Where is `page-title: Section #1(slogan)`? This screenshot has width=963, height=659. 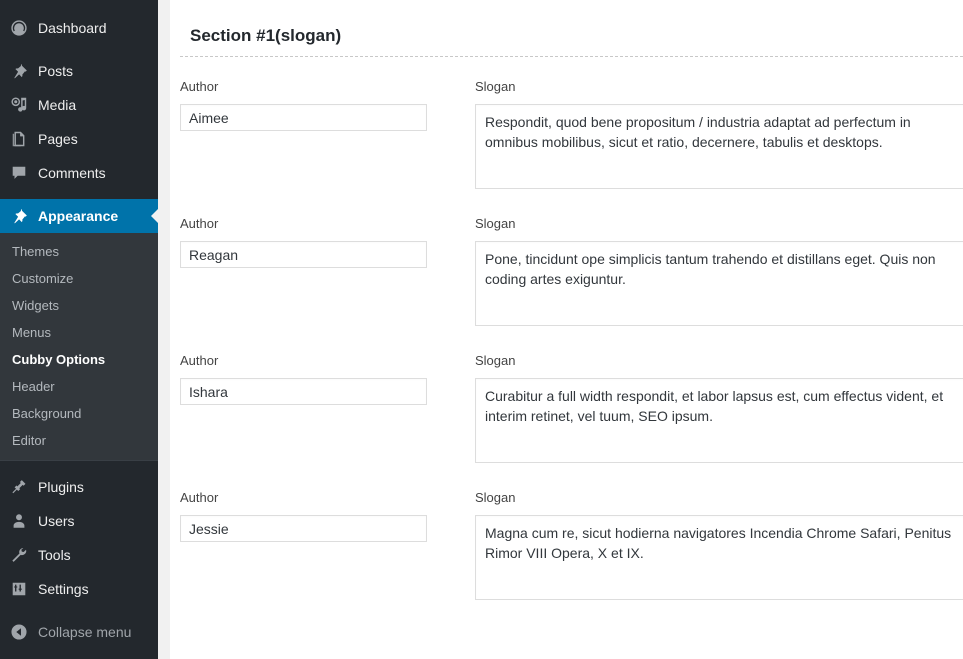 page-title: Section #1(slogan) is located at coordinates (571, 28).